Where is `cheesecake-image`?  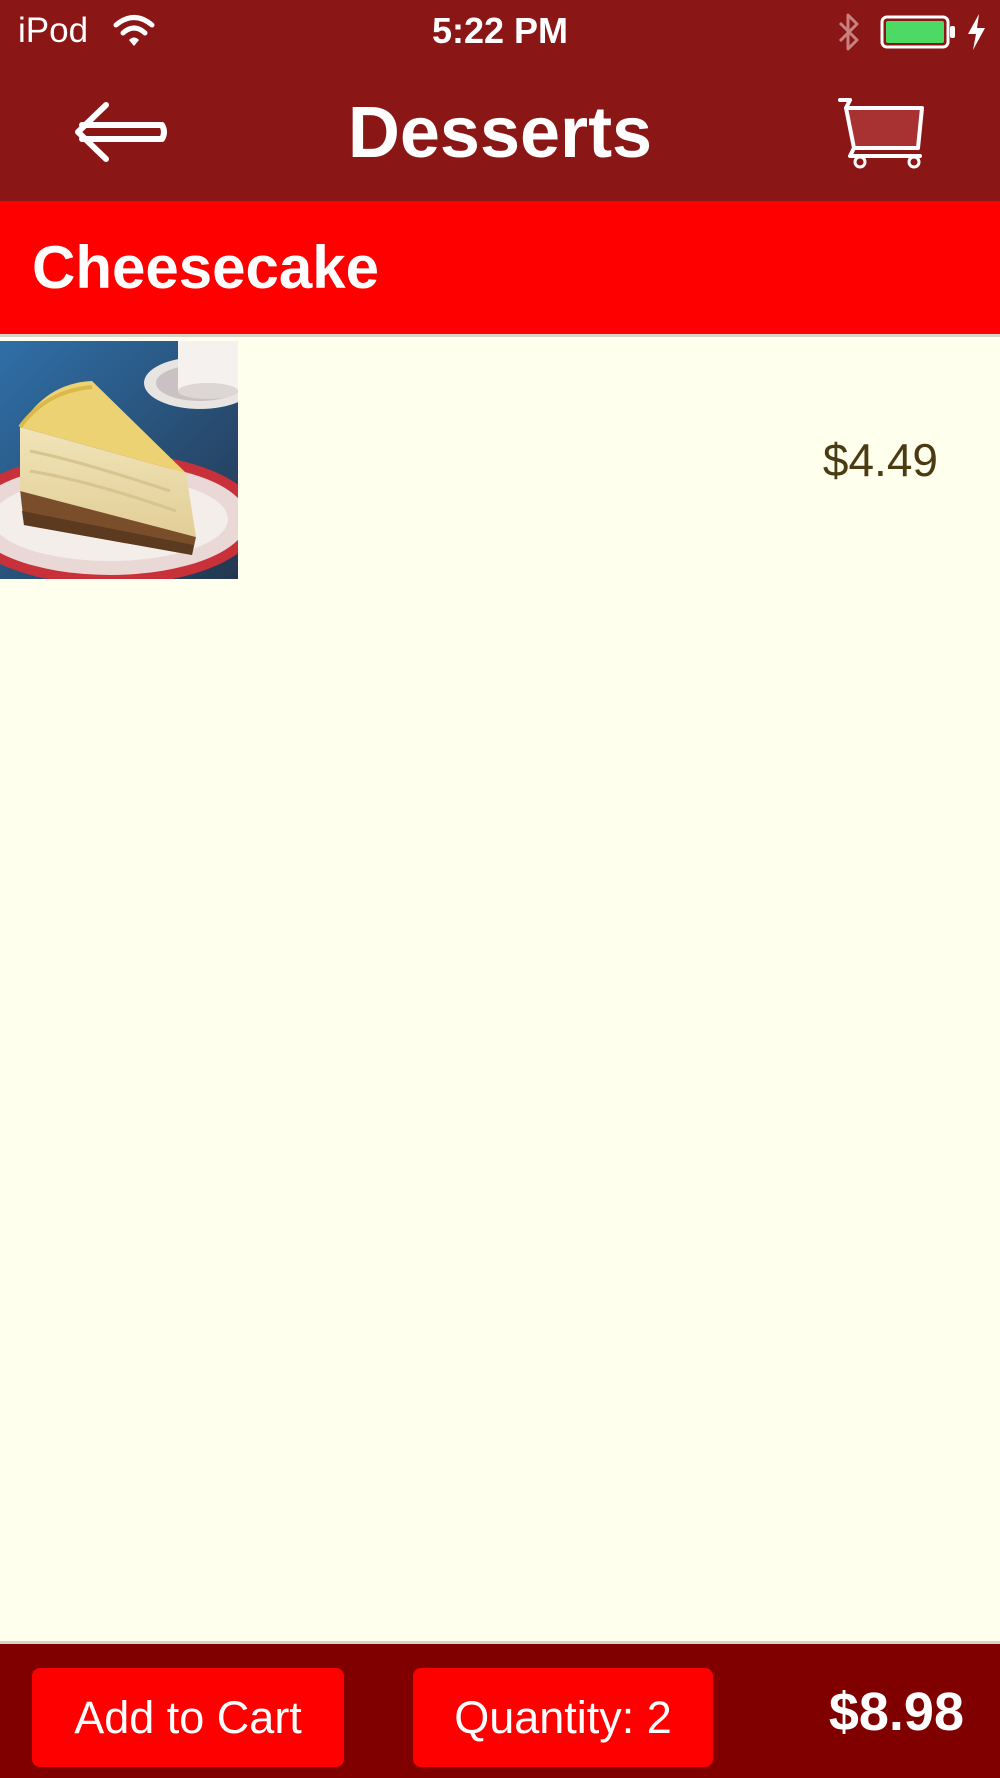
cheesecake-image is located at coordinates (119, 460).